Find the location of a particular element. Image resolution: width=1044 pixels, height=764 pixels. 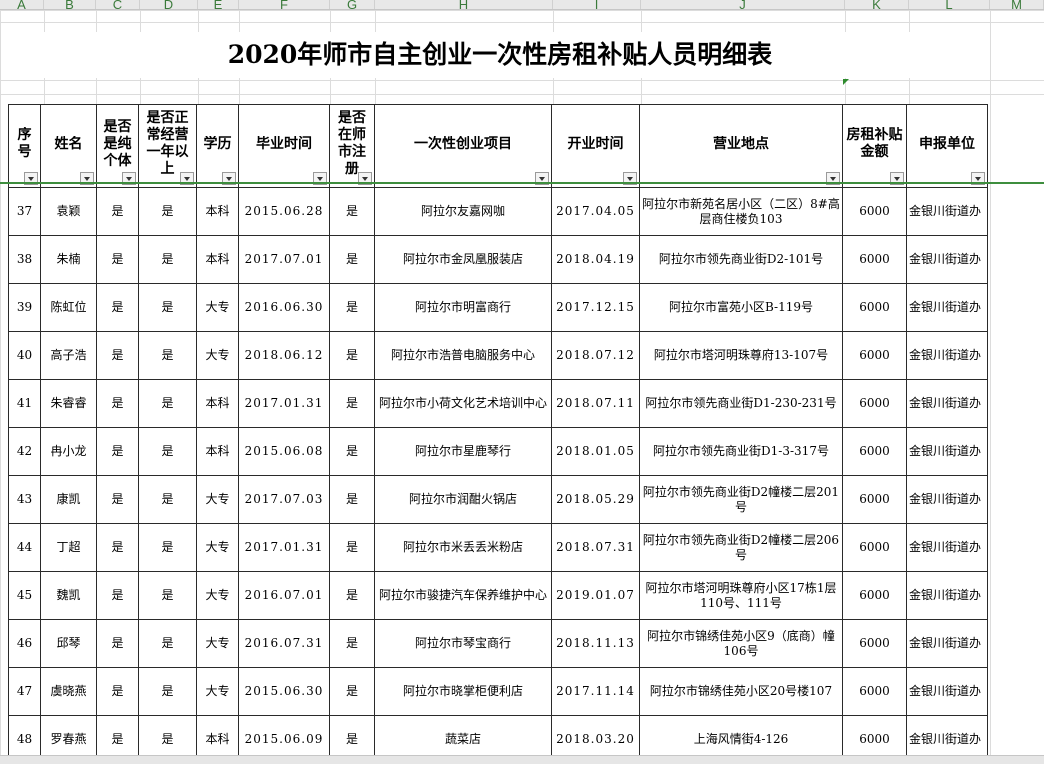

cell-location: 阿拉尔市领先商业街D2-101号 is located at coordinates (741, 259).